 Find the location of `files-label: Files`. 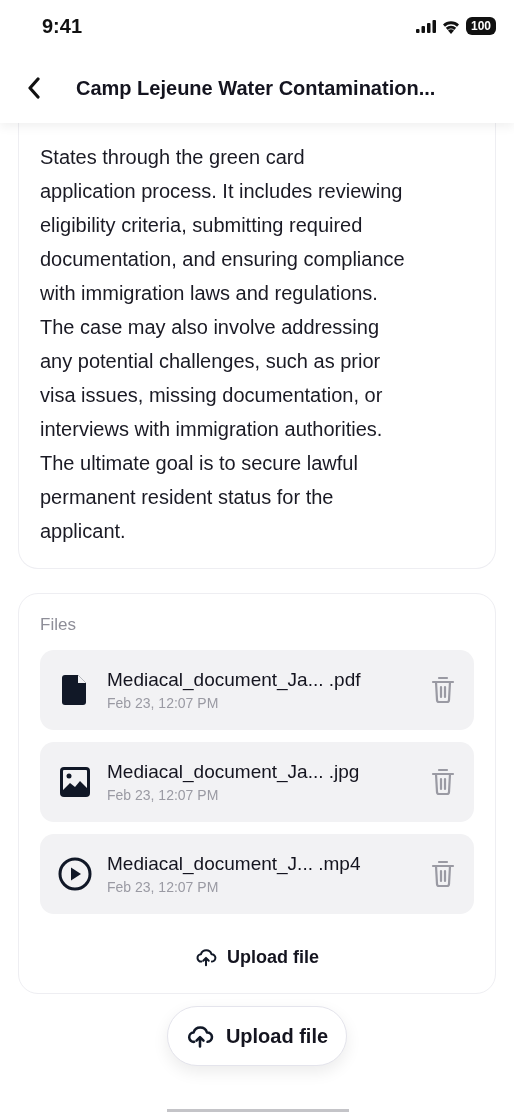

files-label: Files is located at coordinates (58, 625).